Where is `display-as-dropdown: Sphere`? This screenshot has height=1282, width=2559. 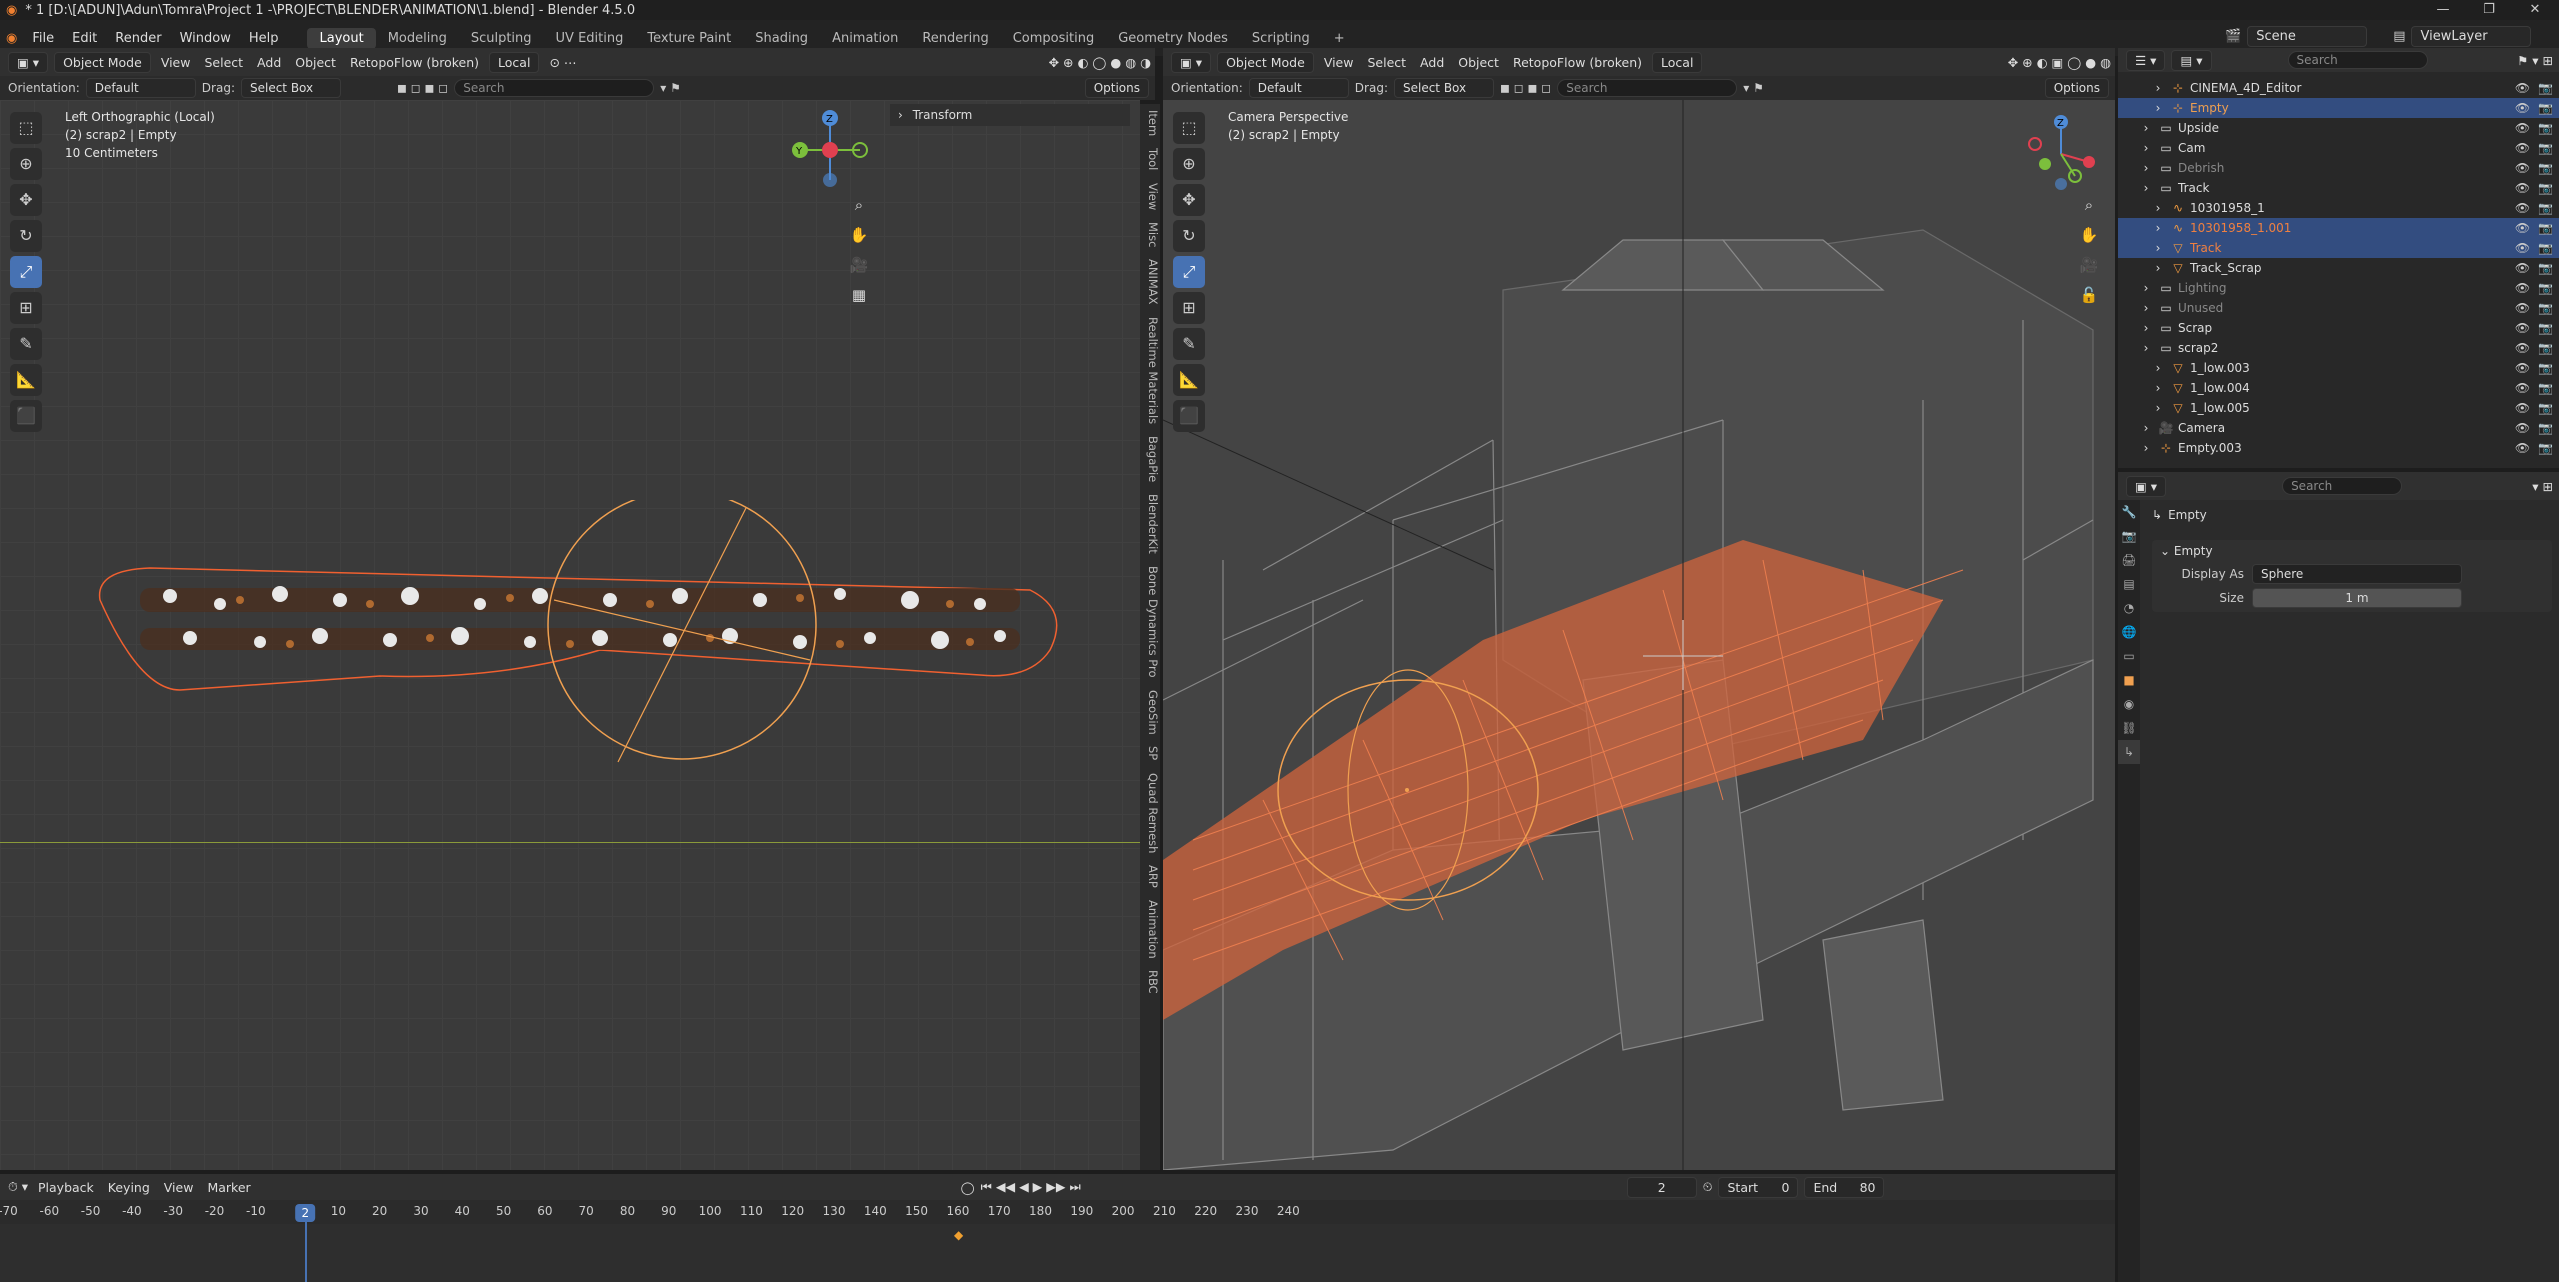 display-as-dropdown: Sphere is located at coordinates (2357, 574).